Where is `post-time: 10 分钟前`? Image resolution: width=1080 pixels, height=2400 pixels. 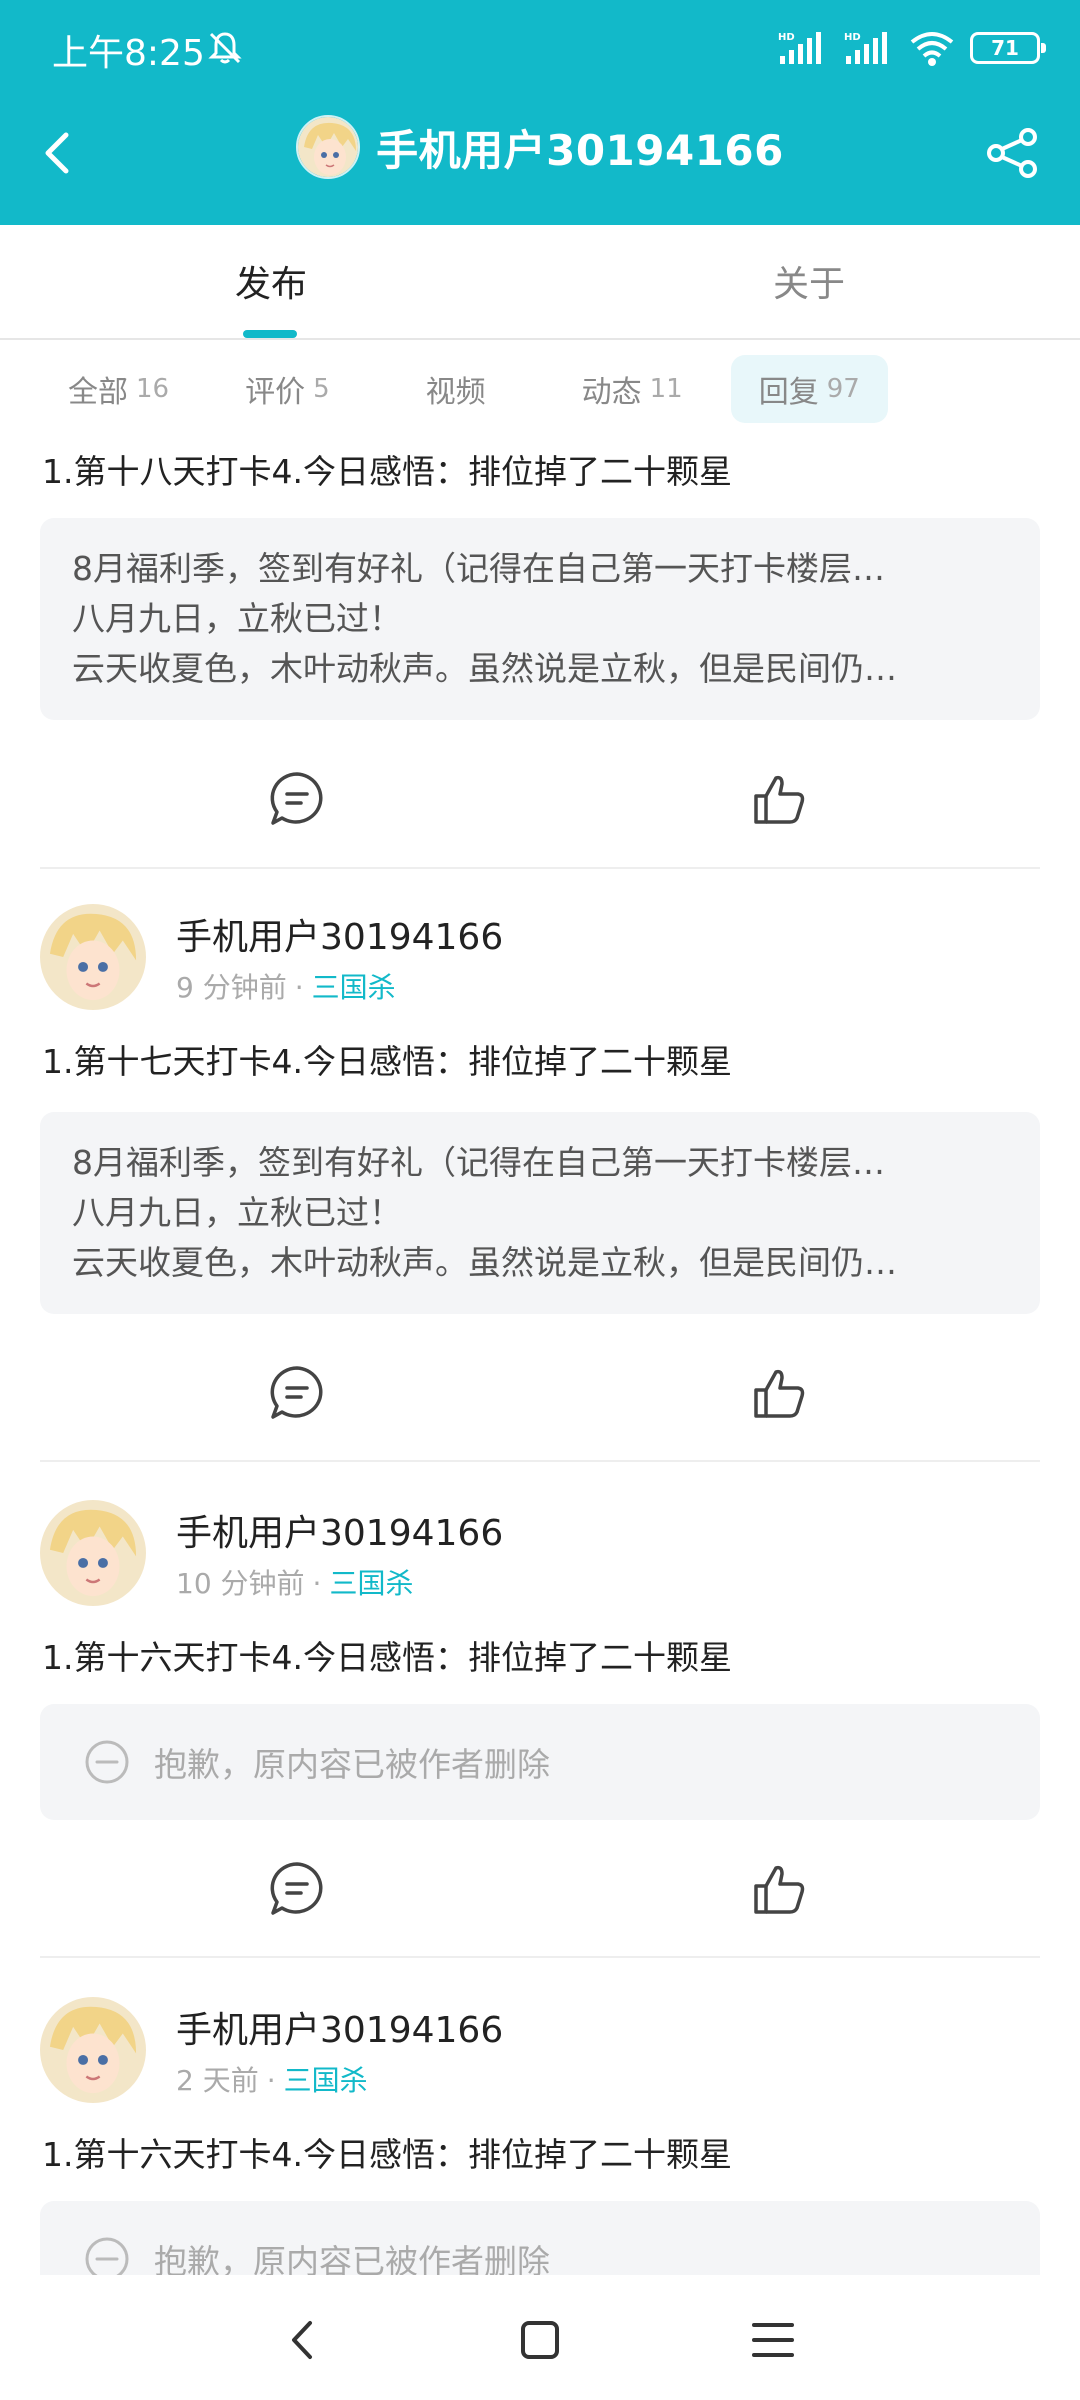 post-time: 10 分钟前 is located at coordinates (240, 1583).